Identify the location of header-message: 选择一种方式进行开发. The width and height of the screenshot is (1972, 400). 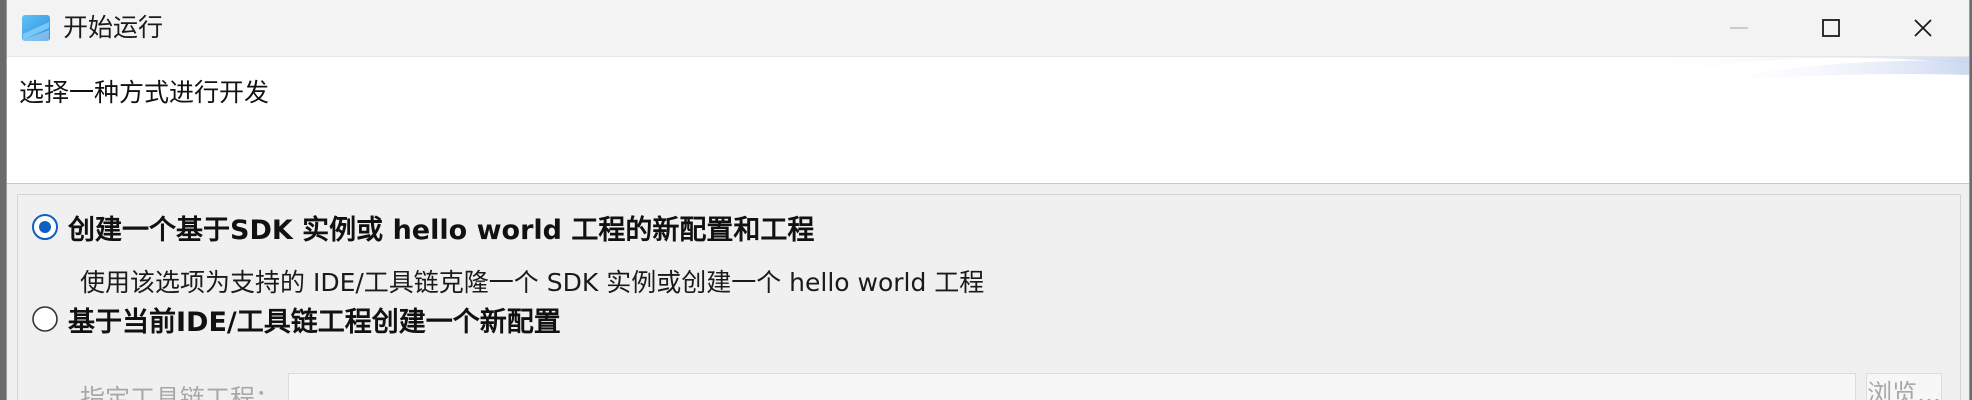
(144, 92).